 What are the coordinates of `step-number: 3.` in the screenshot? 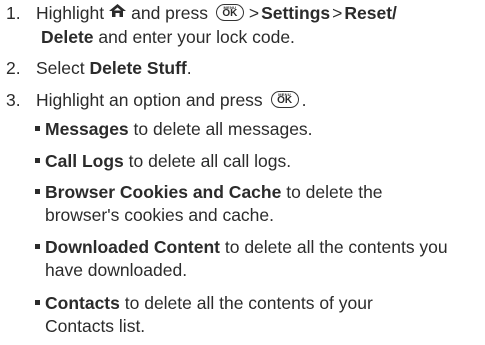 It's located at (13, 100).